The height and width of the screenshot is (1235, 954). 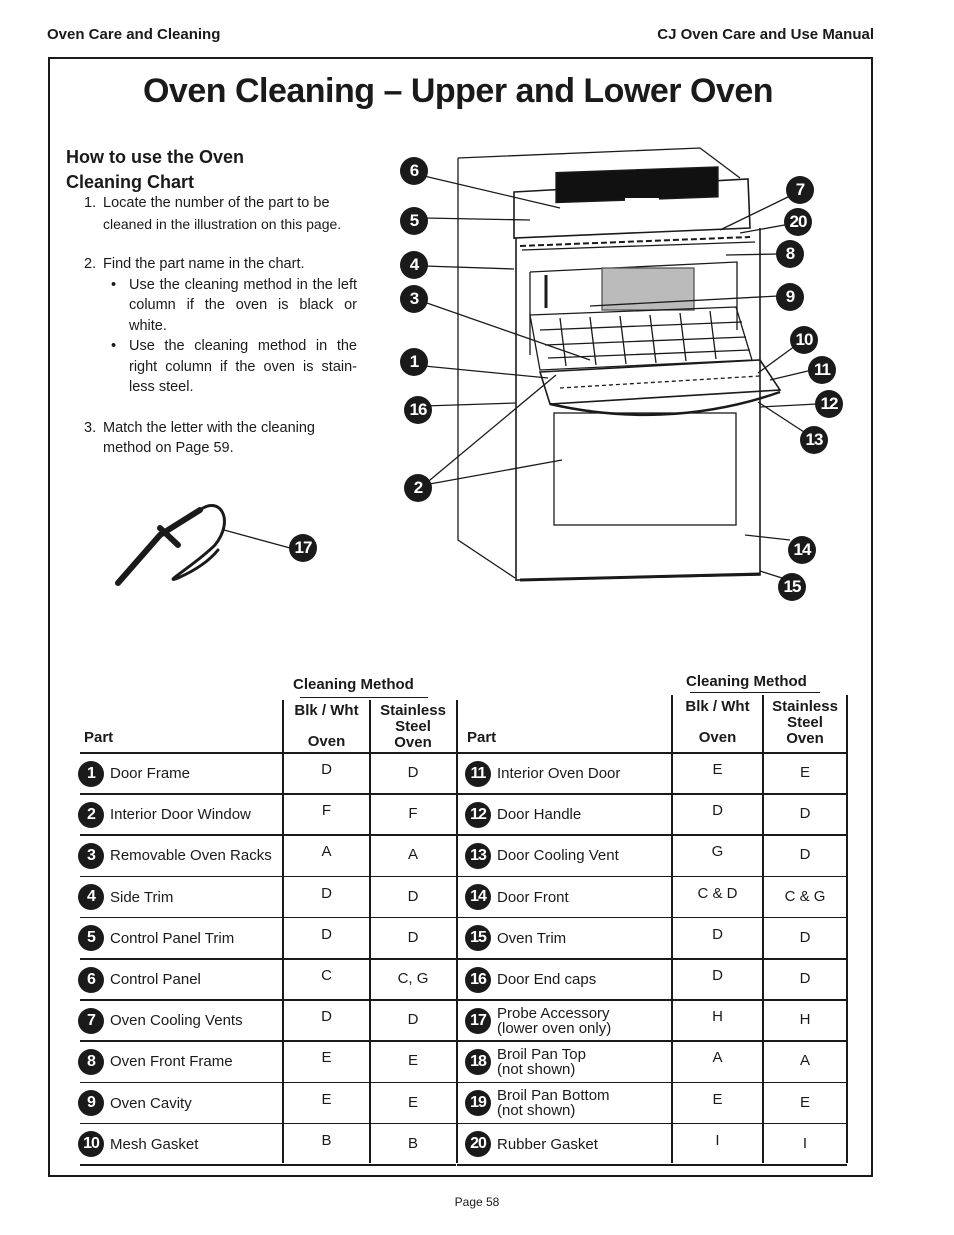 I want to click on part-name: Broil Pan Top (not shown), so click(x=541, y=1062).